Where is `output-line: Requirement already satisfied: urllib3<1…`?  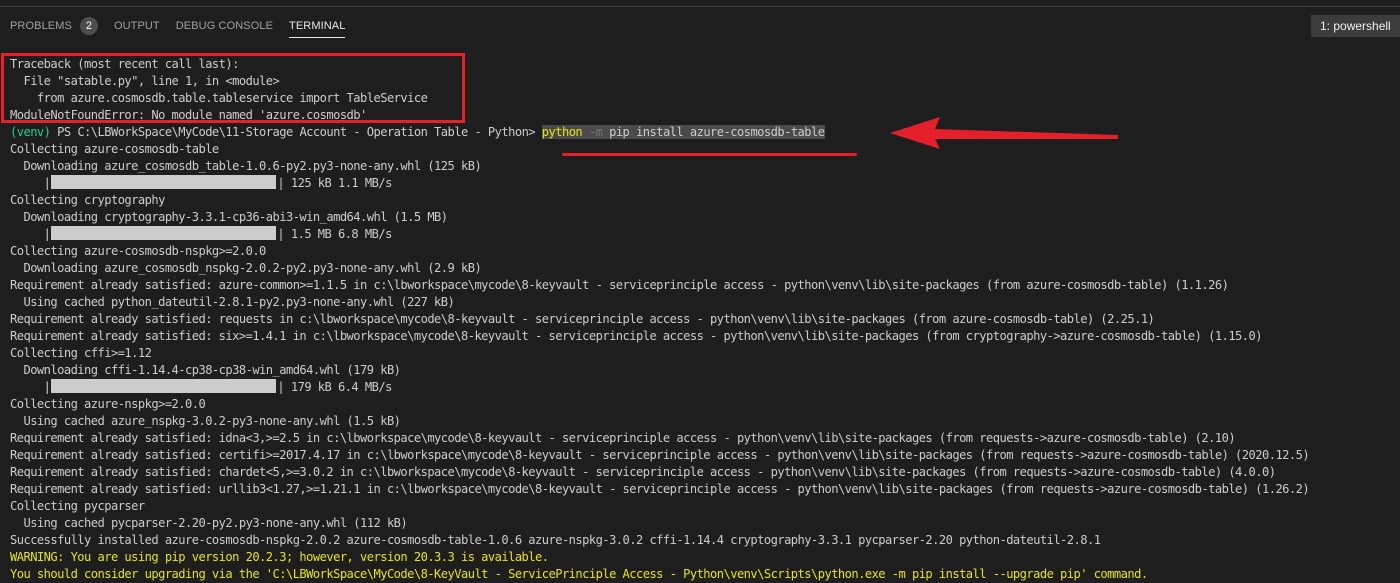 output-line: Requirement already satisfied: urllib3<1… is located at coordinates (660, 489).